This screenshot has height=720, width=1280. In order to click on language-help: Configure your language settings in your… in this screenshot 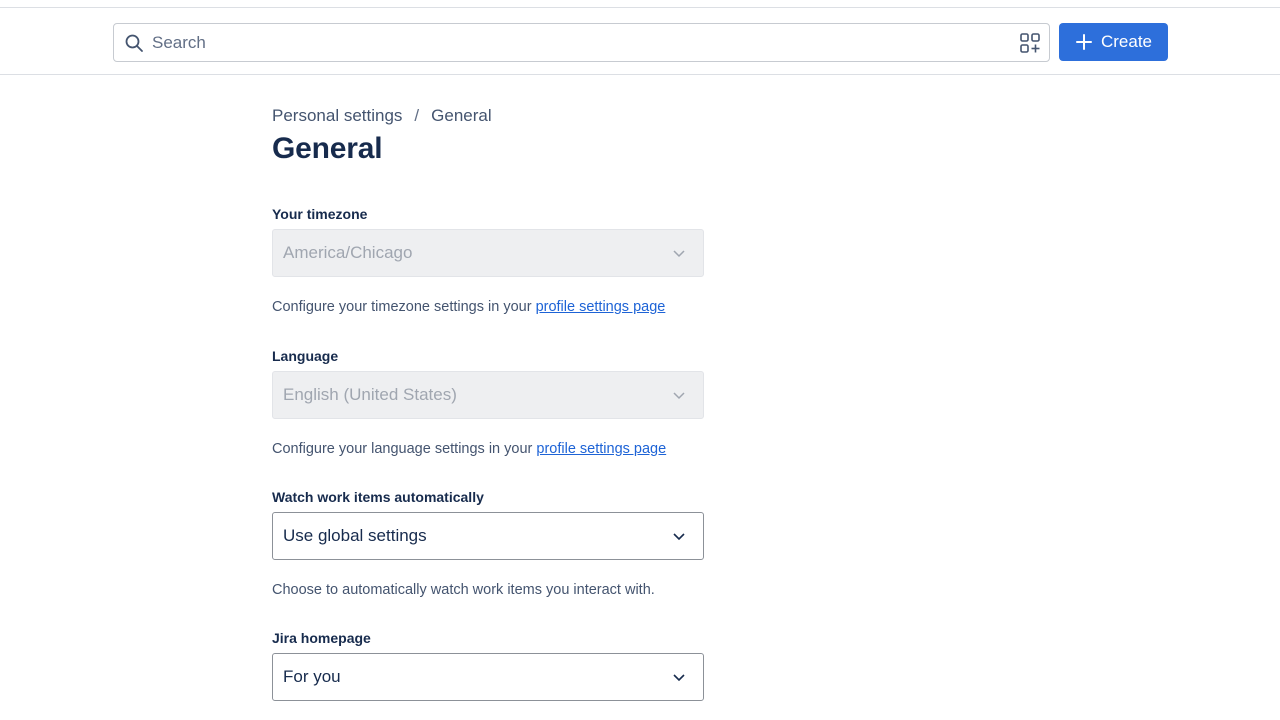, I will do `click(469, 449)`.